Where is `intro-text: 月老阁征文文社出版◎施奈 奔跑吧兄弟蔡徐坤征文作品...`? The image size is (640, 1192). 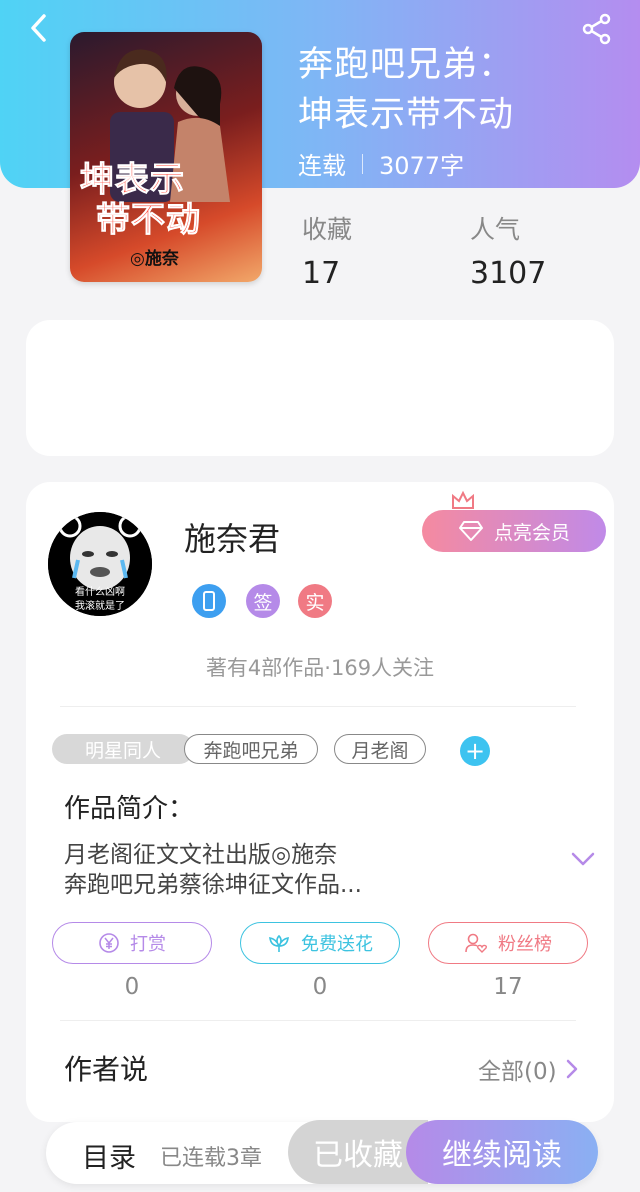 intro-text: 月老阁征文文社出版◎施奈 奔跑吧兄弟蔡徐坤征文作品... is located at coordinates (213, 870).